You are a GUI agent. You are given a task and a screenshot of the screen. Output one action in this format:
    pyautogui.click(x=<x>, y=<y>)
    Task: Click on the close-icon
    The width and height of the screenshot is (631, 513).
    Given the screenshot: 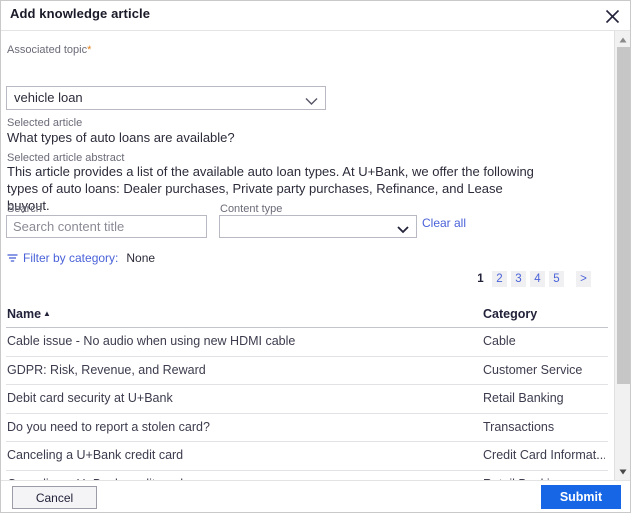 What is the action you would take?
    pyautogui.click(x=612, y=16)
    